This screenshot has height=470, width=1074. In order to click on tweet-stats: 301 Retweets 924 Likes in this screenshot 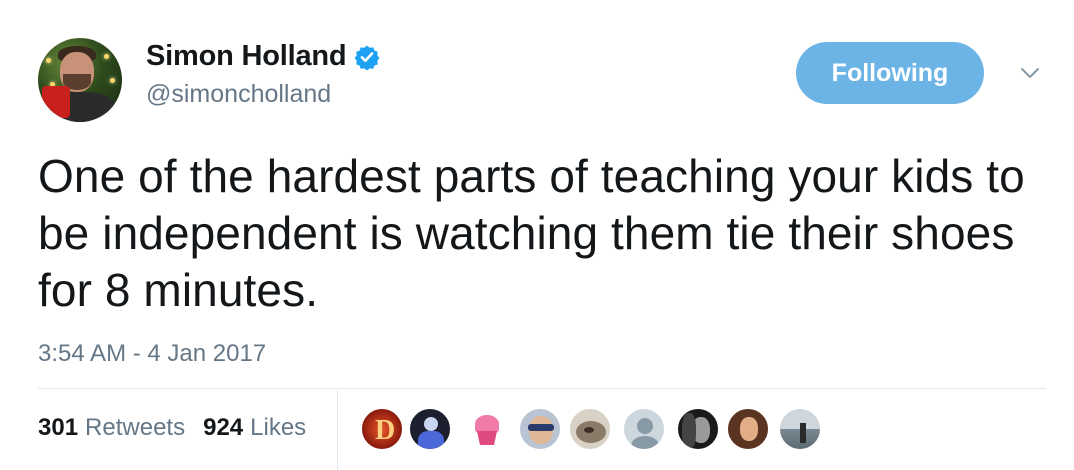, I will do `click(181, 428)`.